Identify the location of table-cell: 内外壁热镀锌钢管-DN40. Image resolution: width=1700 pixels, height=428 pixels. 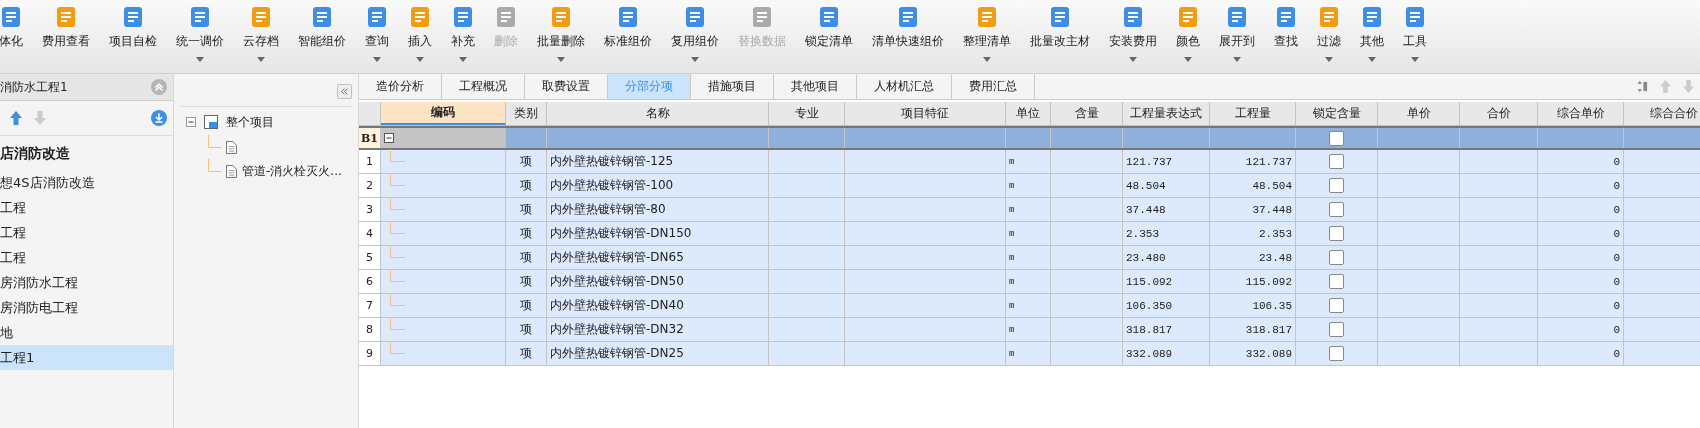
(658, 305).